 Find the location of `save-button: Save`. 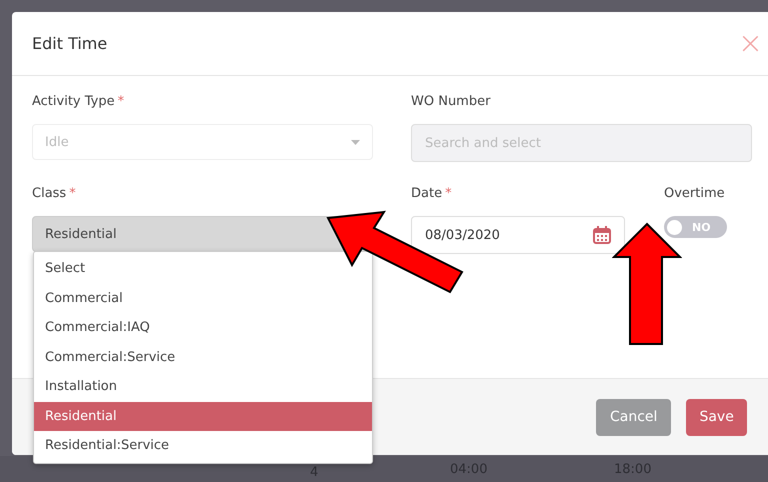

save-button: Save is located at coordinates (716, 417).